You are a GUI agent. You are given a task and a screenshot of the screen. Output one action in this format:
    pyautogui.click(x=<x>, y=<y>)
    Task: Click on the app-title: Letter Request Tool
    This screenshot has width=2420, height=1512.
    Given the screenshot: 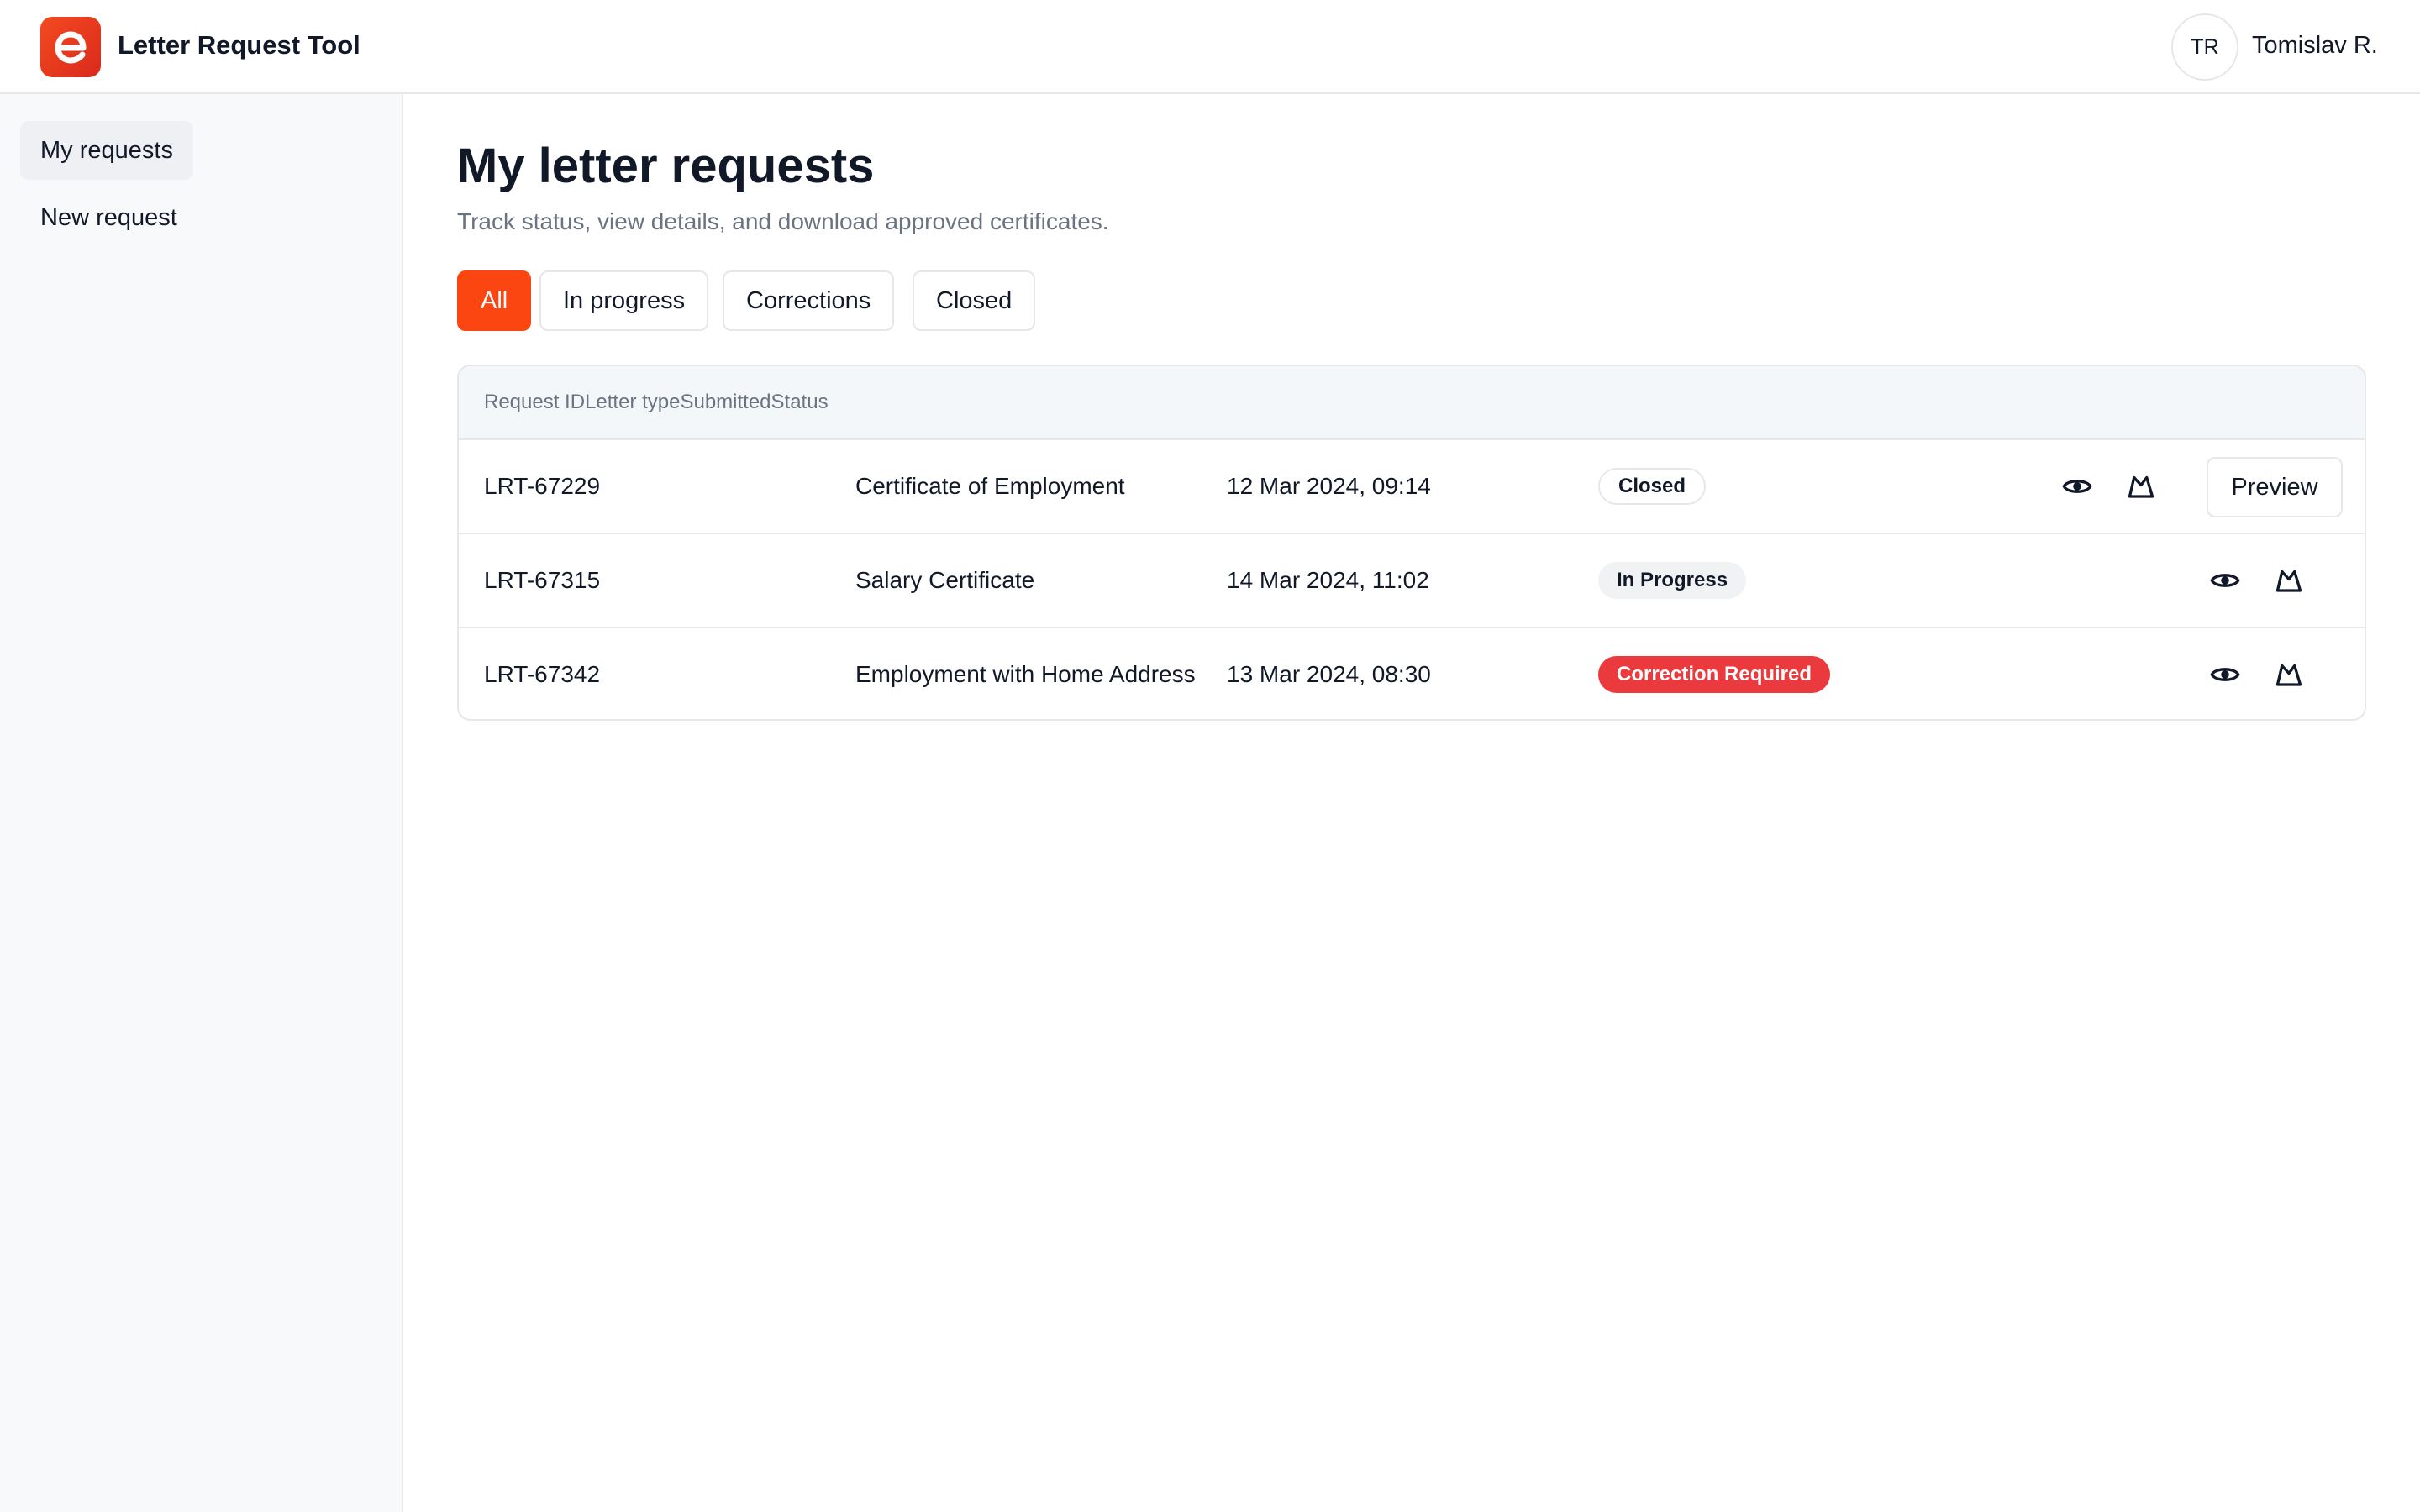 What is the action you would take?
    pyautogui.click(x=239, y=45)
    